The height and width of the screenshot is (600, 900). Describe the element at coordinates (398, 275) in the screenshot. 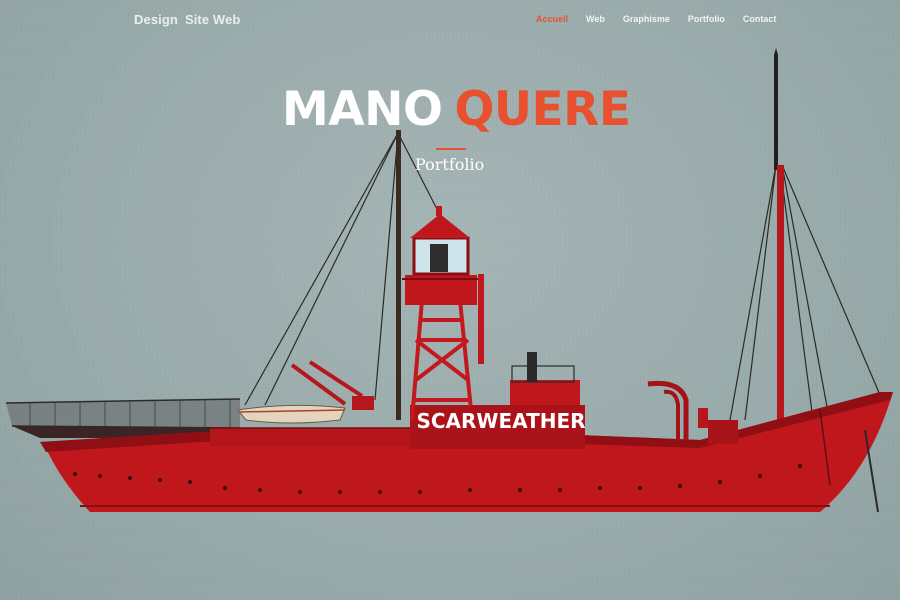

I see `fore-mast` at that location.